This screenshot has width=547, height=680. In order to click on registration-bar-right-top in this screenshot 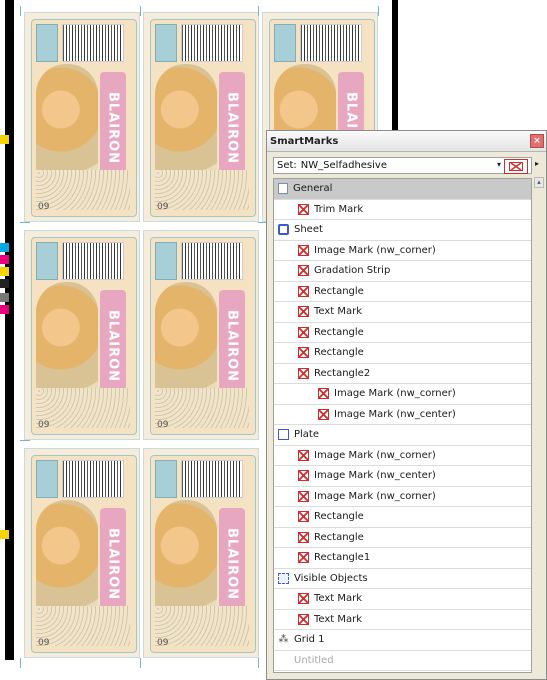, I will do `click(395, 67)`.